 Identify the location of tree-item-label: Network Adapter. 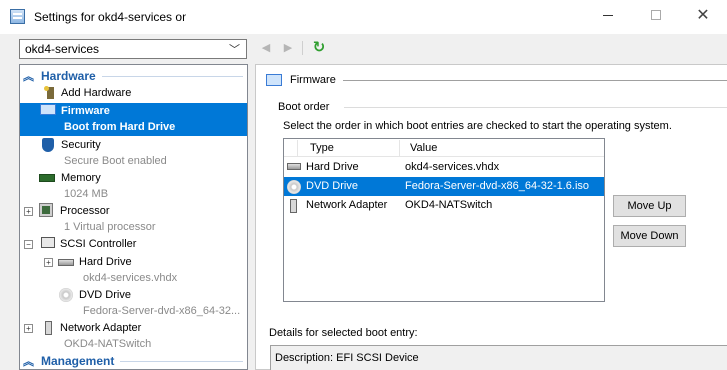
(101, 328).